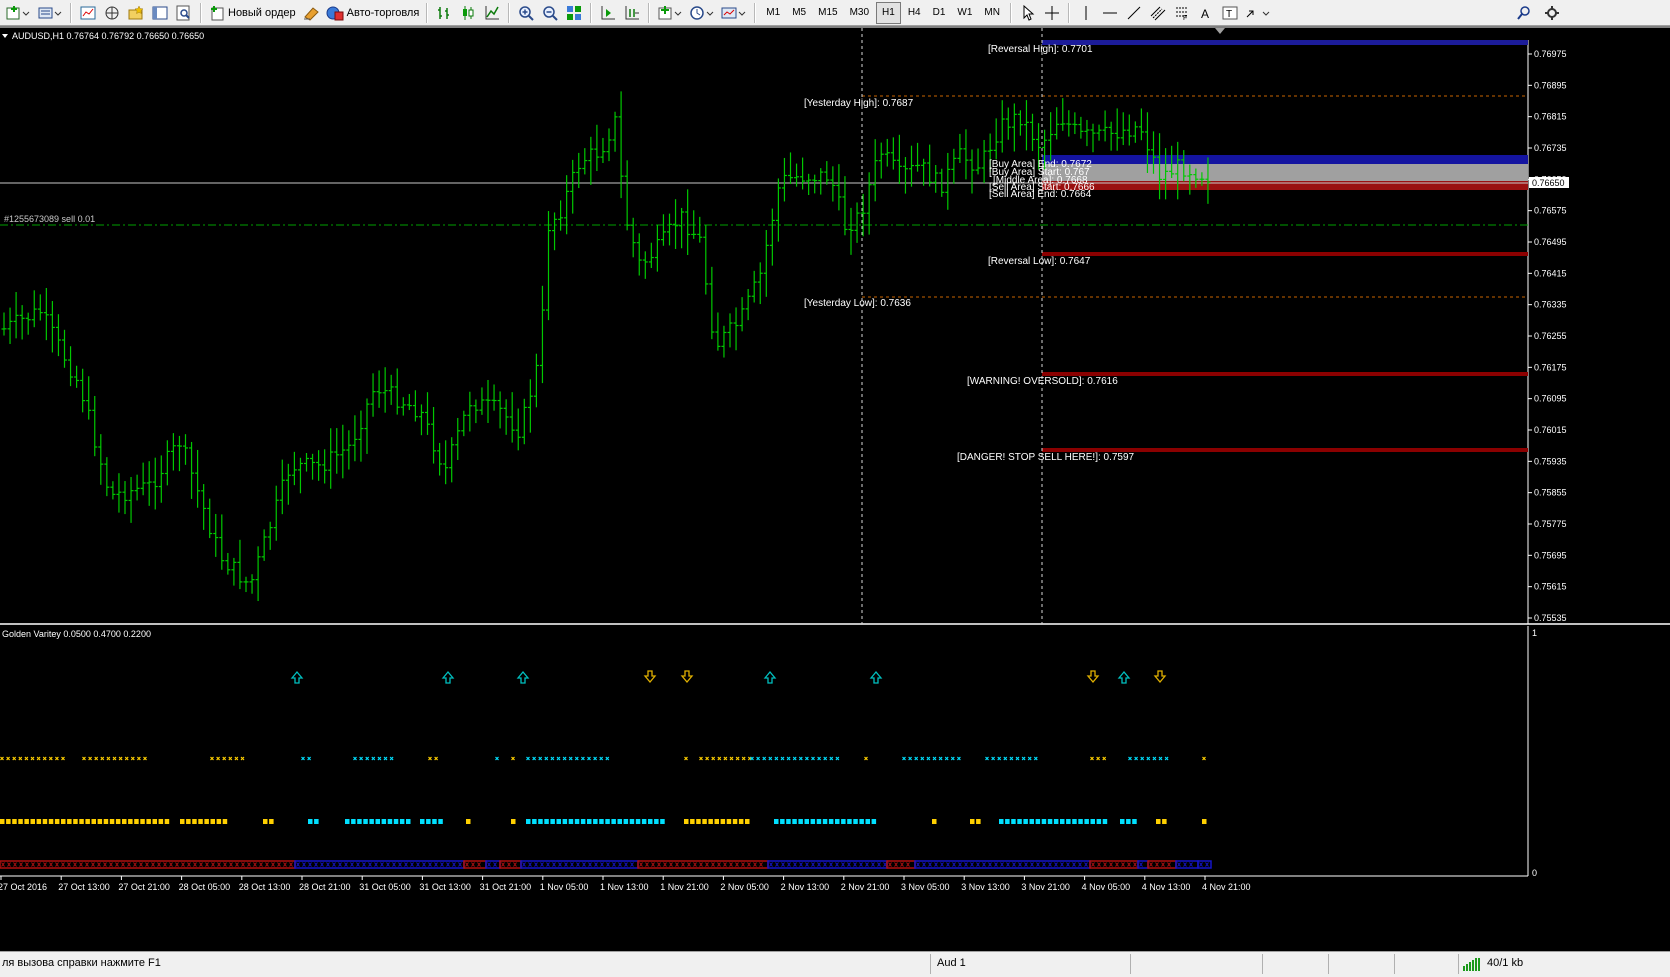 The height and width of the screenshot is (977, 1670). I want to click on timeframe-h4-button: H4, so click(914, 13).